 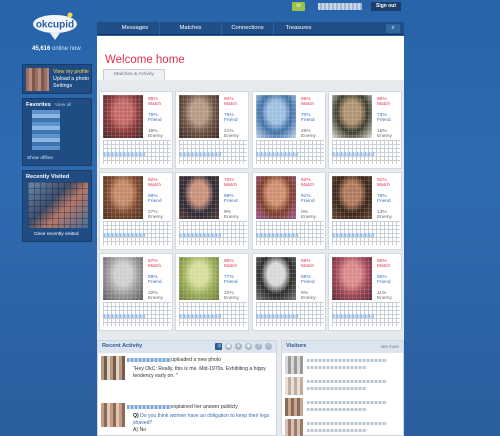 I want to click on match-card: 86% Match 73% Friend 15% Enemy, so click(x=365, y=130).